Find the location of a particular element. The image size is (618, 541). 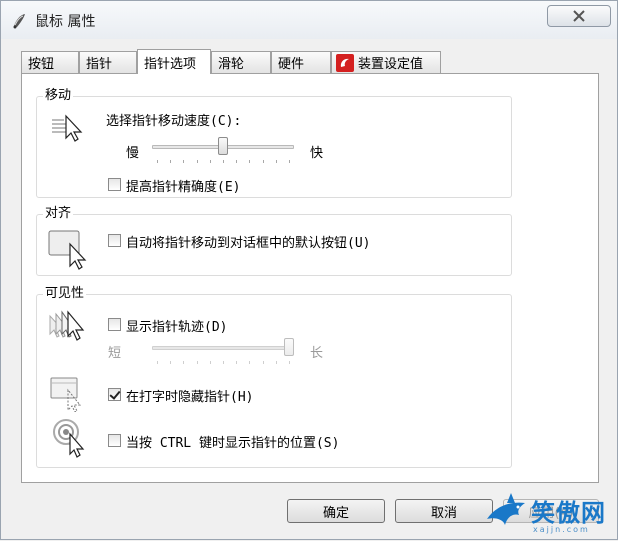

trail-length-slider-track is located at coordinates (223, 348).